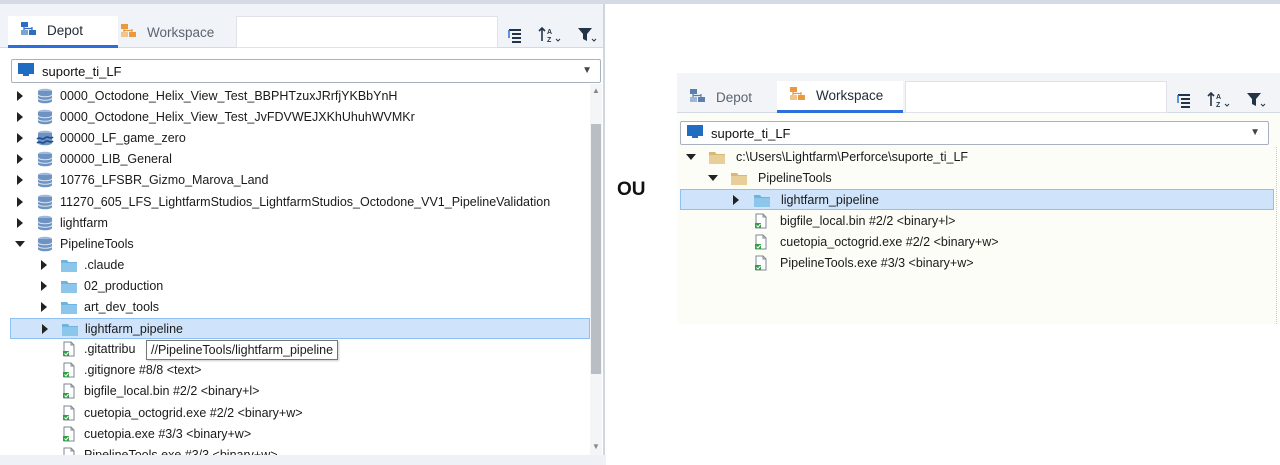 The width and height of the screenshot is (1280, 465). What do you see at coordinates (300, 180) in the screenshot?
I see `tree-item-10776-lfsbr-gizmo-marova-land: 10776_LFSBR_Gizmo_Marova_Land` at bounding box center [300, 180].